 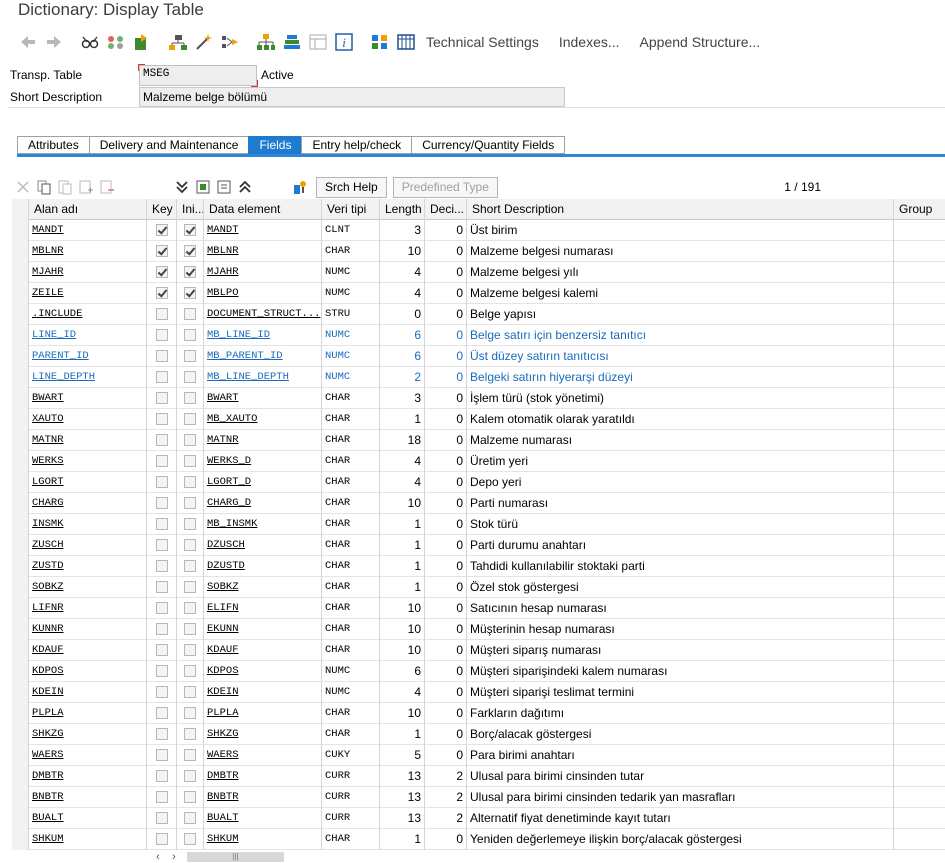 I want to click on data-element-cell: CHARG_D, so click(x=263, y=503).